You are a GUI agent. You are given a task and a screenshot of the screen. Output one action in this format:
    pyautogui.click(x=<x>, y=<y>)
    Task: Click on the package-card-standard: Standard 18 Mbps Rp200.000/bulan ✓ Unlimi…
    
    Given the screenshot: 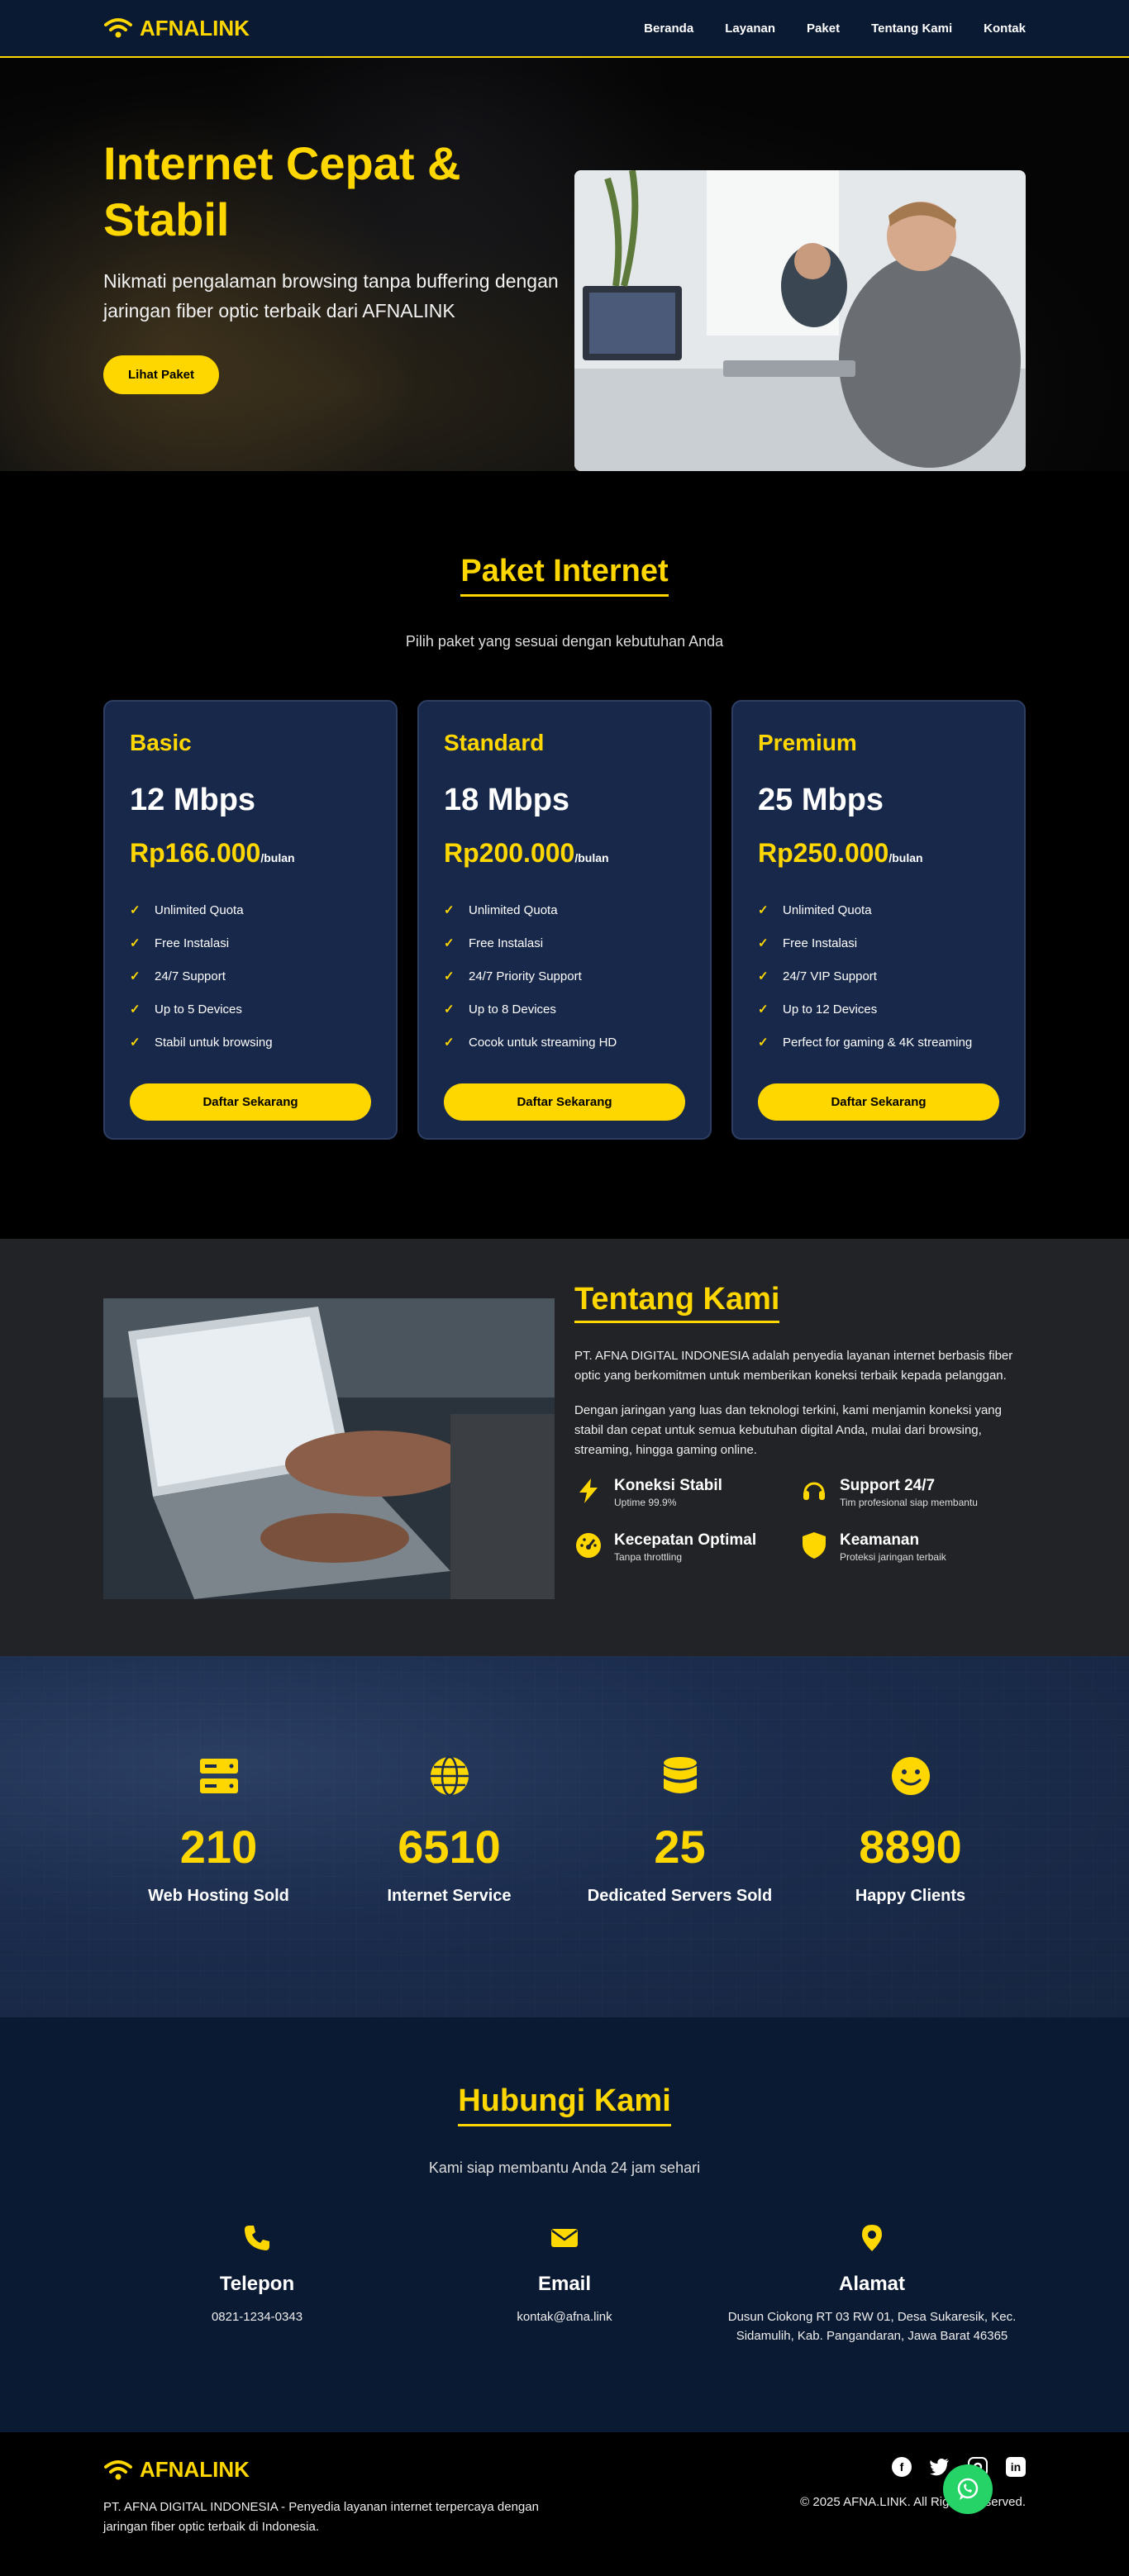 What is the action you would take?
    pyautogui.click(x=564, y=920)
    